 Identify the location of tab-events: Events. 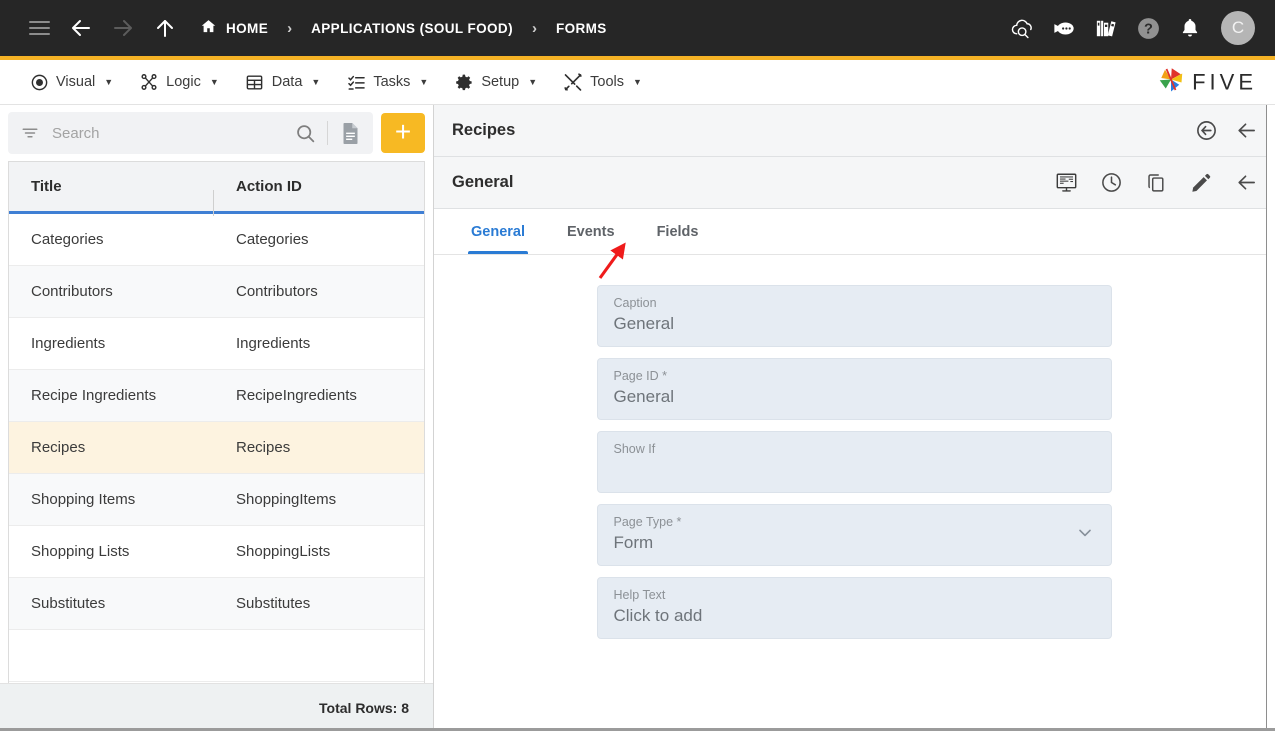
(591, 231).